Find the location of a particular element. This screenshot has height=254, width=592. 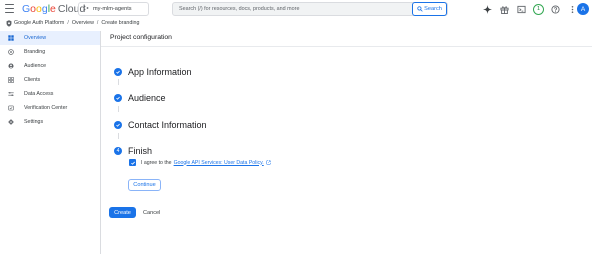

settings-icon is located at coordinates (11, 122).